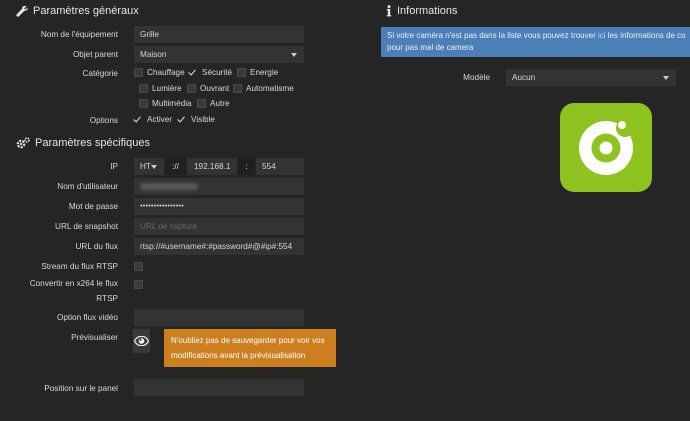 This screenshot has width=690, height=421. I want to click on category-chauffage-label: Chauffage, so click(166, 72).